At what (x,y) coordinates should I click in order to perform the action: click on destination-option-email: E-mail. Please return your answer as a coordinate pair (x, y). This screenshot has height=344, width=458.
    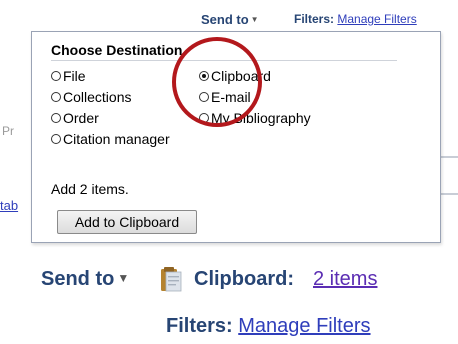
    Looking at the image, I should click on (225, 97).